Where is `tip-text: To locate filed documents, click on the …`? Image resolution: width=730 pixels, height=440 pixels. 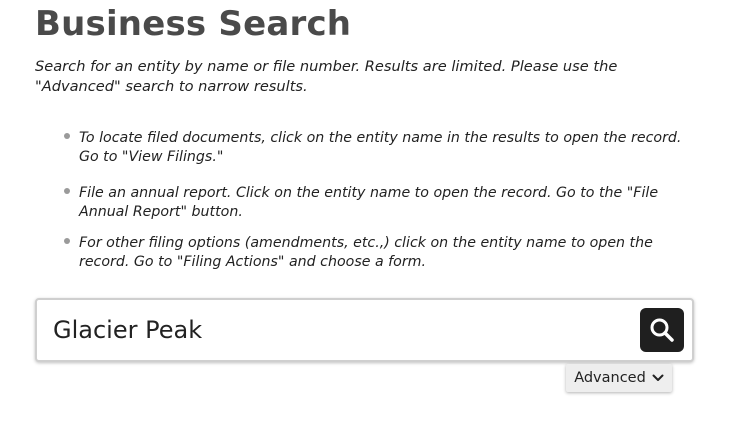
tip-text: To locate filed documents, click on the … is located at coordinates (380, 147).